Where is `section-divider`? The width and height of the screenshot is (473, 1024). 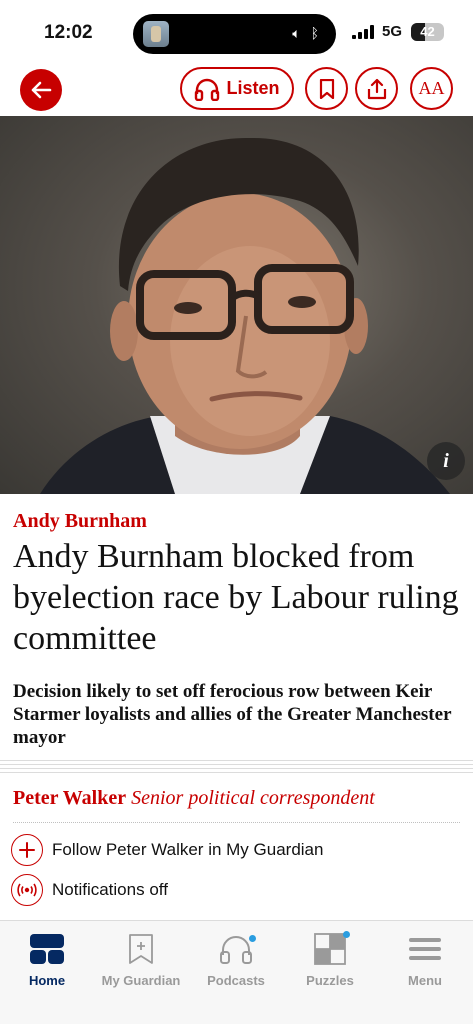 section-divider is located at coordinates (236, 768).